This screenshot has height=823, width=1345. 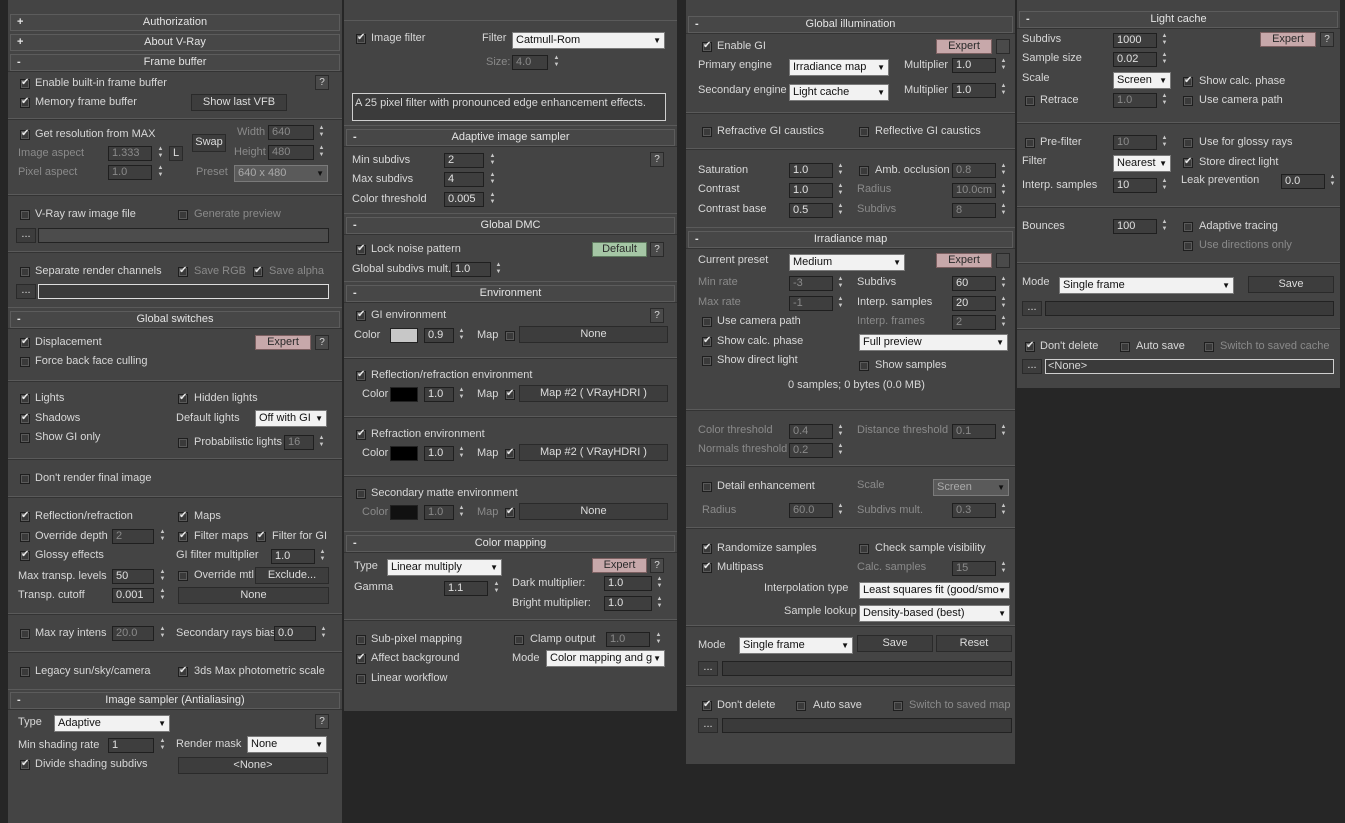 What do you see at coordinates (619, 565) in the screenshot?
I see `expert-button: Expert` at bounding box center [619, 565].